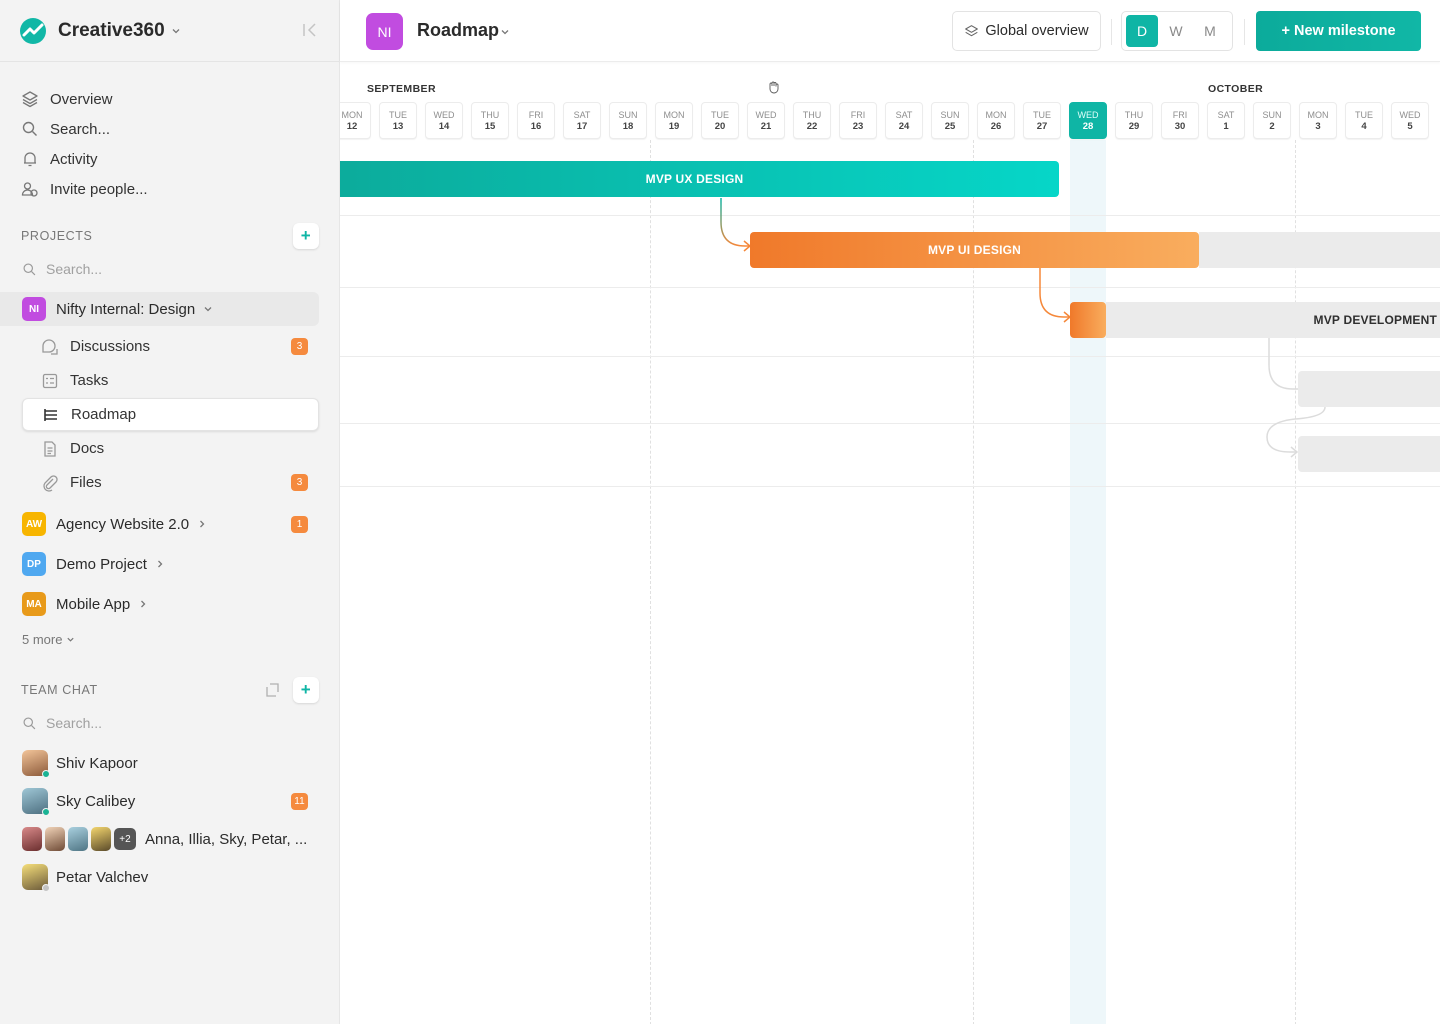  I want to click on view-mode-week: W, so click(1176, 31).